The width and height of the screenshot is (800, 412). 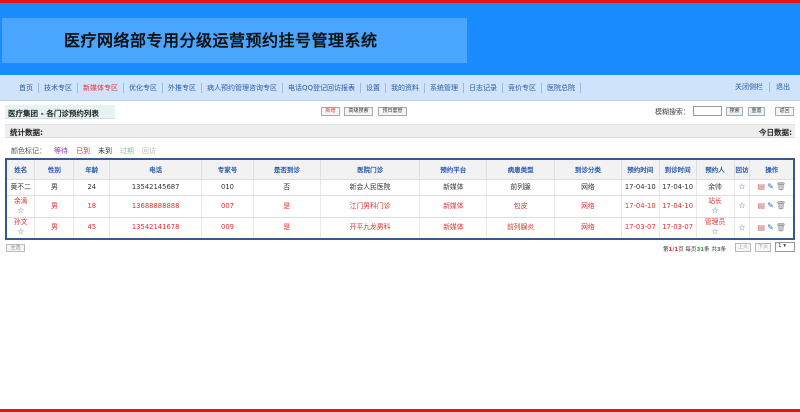 I want to click on column-header: 电话, so click(x=156, y=169).